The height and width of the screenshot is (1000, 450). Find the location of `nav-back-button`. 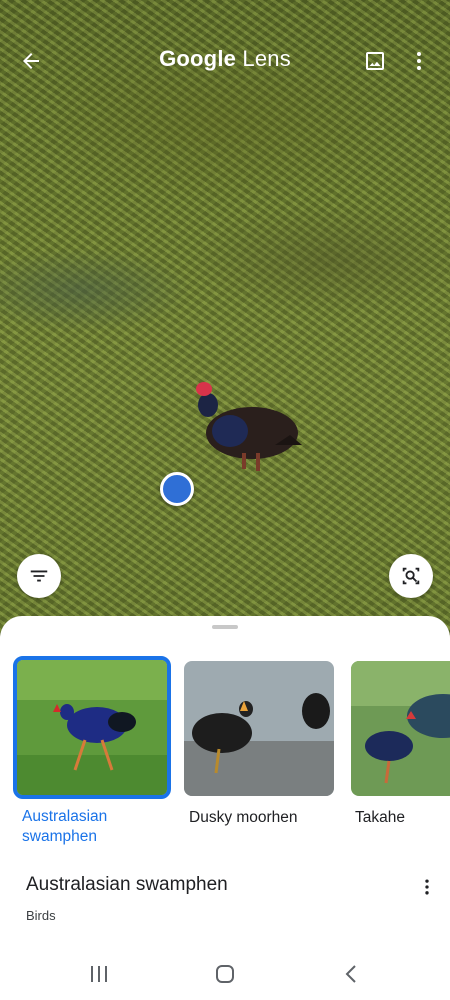

nav-back-button is located at coordinates (351, 974).